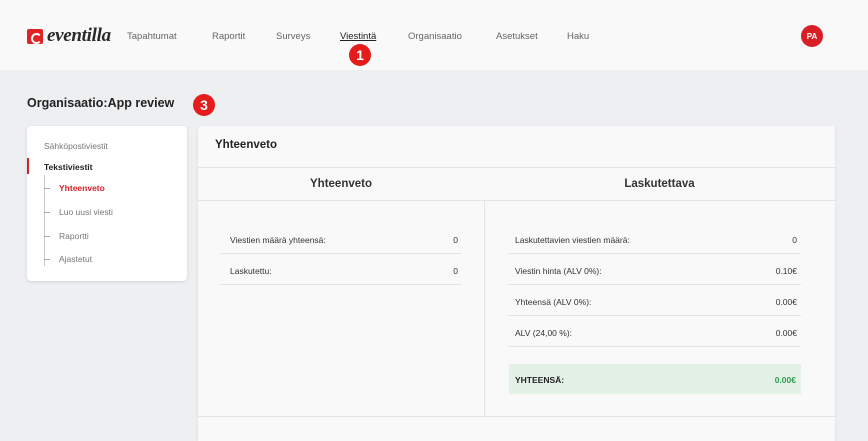 The width and height of the screenshot is (868, 441). Describe the element at coordinates (74, 188) in the screenshot. I see `sidebar-sub-summary: Yhteenveto` at that location.